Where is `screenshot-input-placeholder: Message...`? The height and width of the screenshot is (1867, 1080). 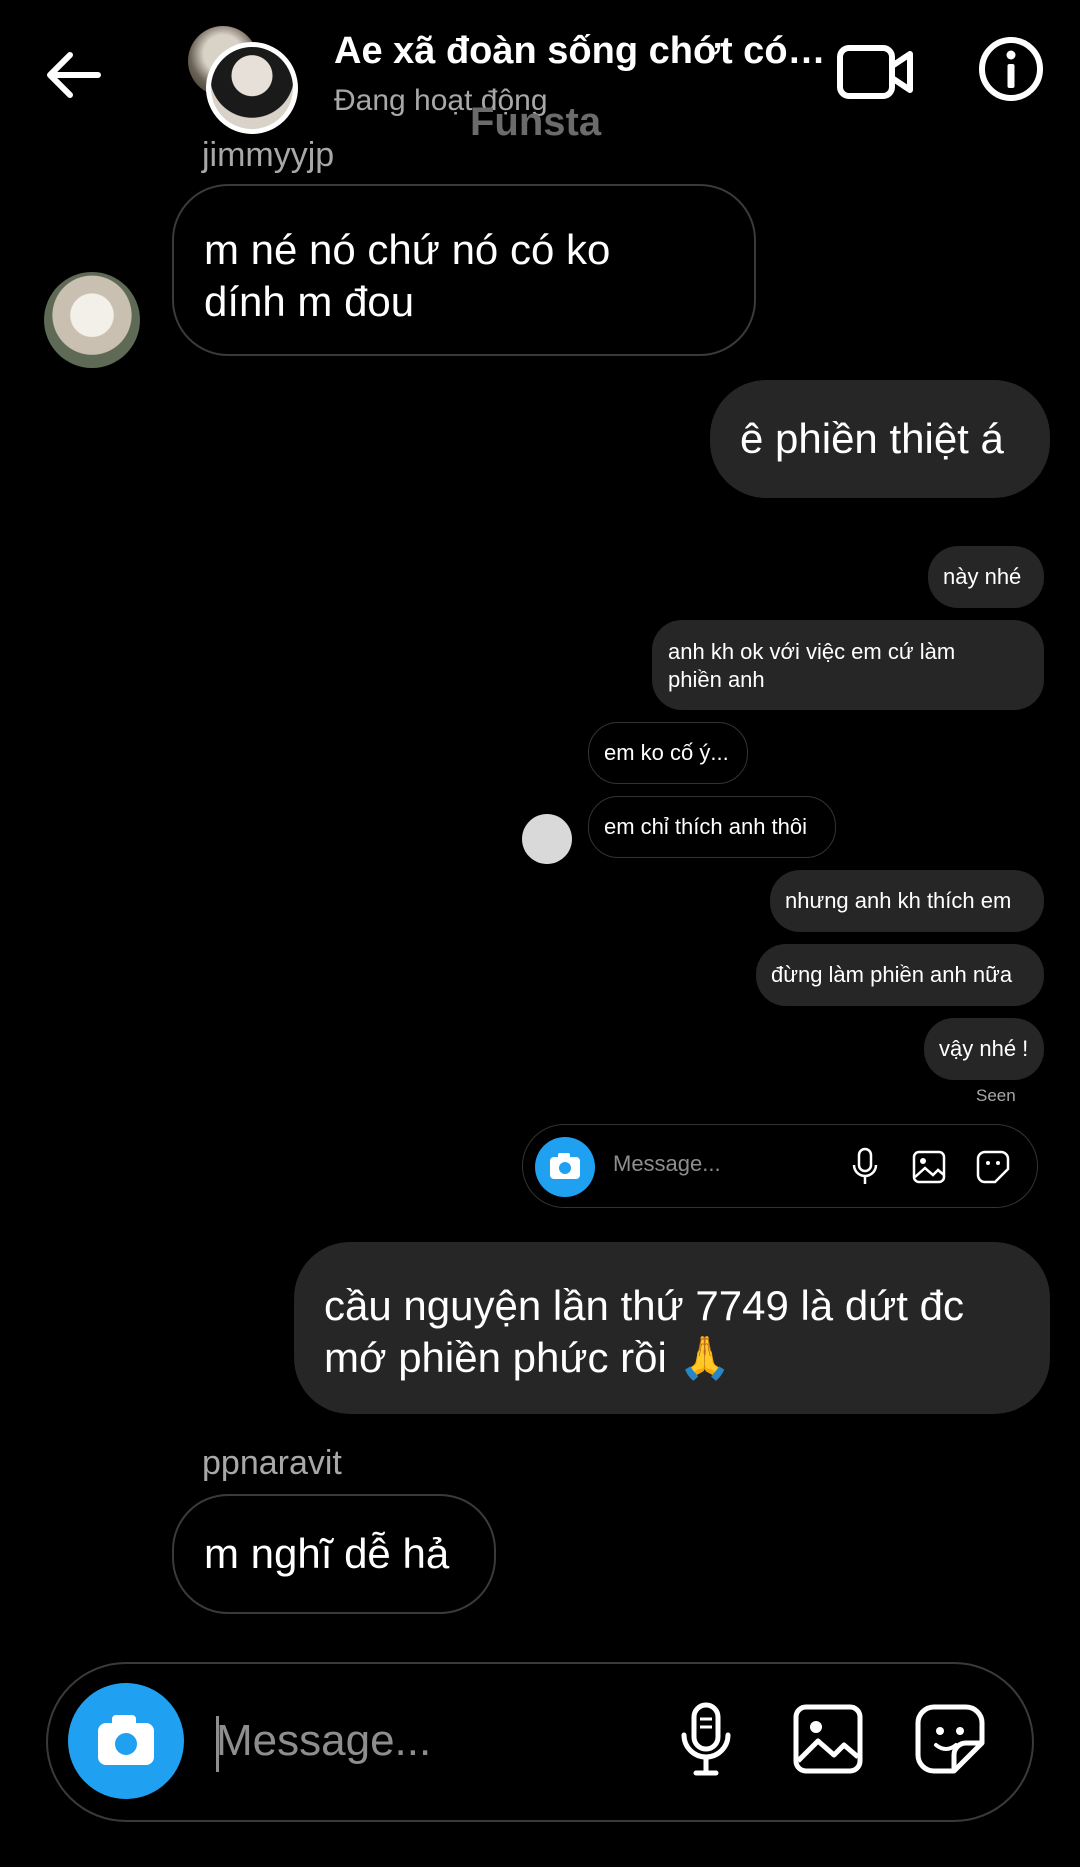 screenshot-input-placeholder: Message... is located at coordinates (667, 1163).